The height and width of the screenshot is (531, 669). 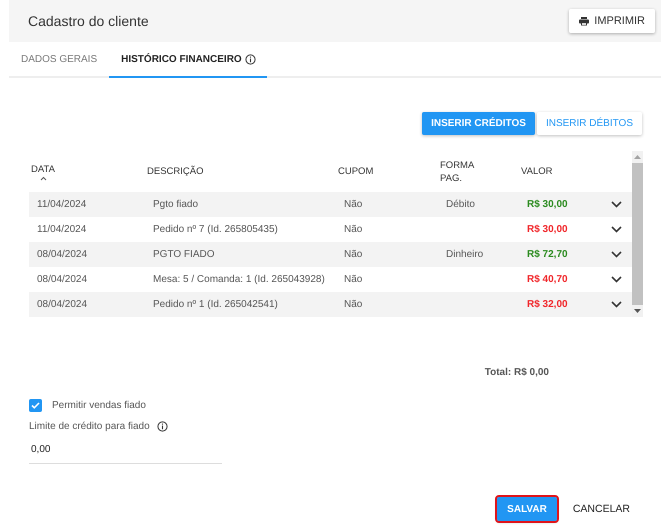 I want to click on cancel-button: CANCELAR, so click(x=606, y=509).